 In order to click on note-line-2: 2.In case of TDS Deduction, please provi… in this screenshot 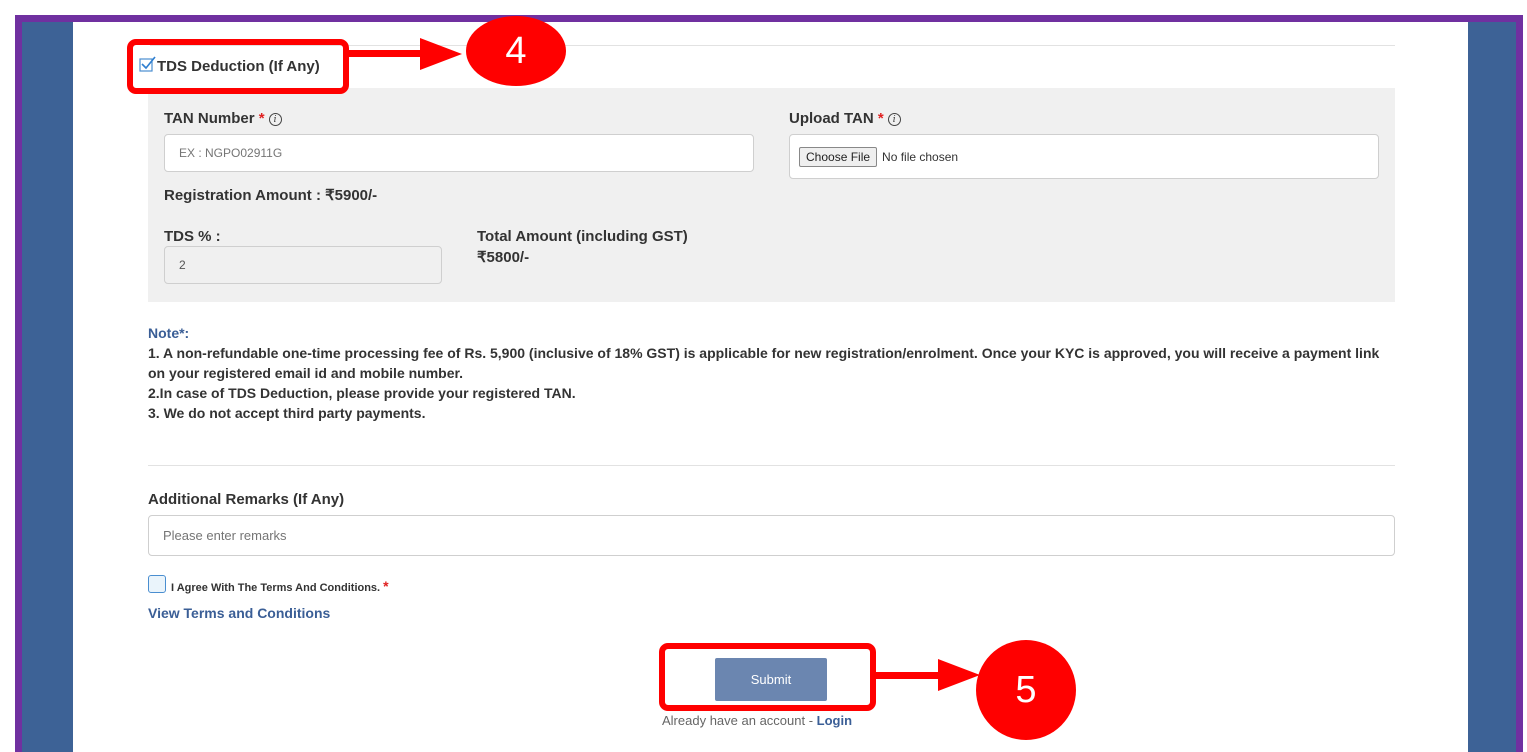, I will do `click(362, 393)`.